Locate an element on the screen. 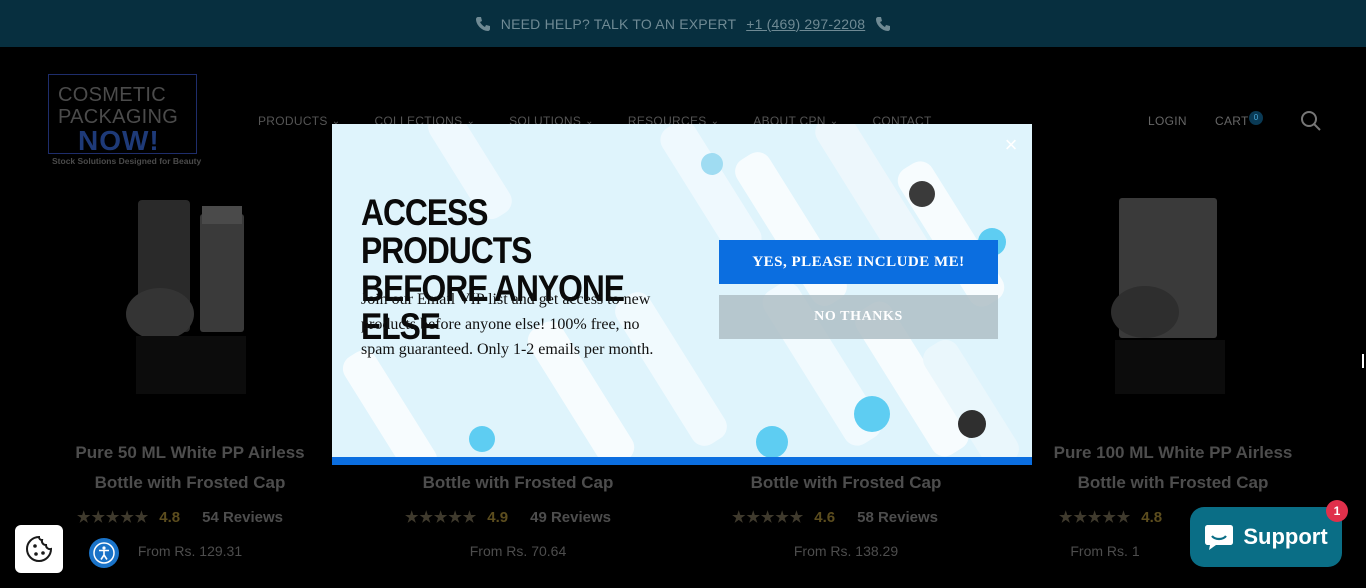 The image size is (1366, 588). logo-tagline: Stock Solutions Designed for Beauty is located at coordinates (127, 161).